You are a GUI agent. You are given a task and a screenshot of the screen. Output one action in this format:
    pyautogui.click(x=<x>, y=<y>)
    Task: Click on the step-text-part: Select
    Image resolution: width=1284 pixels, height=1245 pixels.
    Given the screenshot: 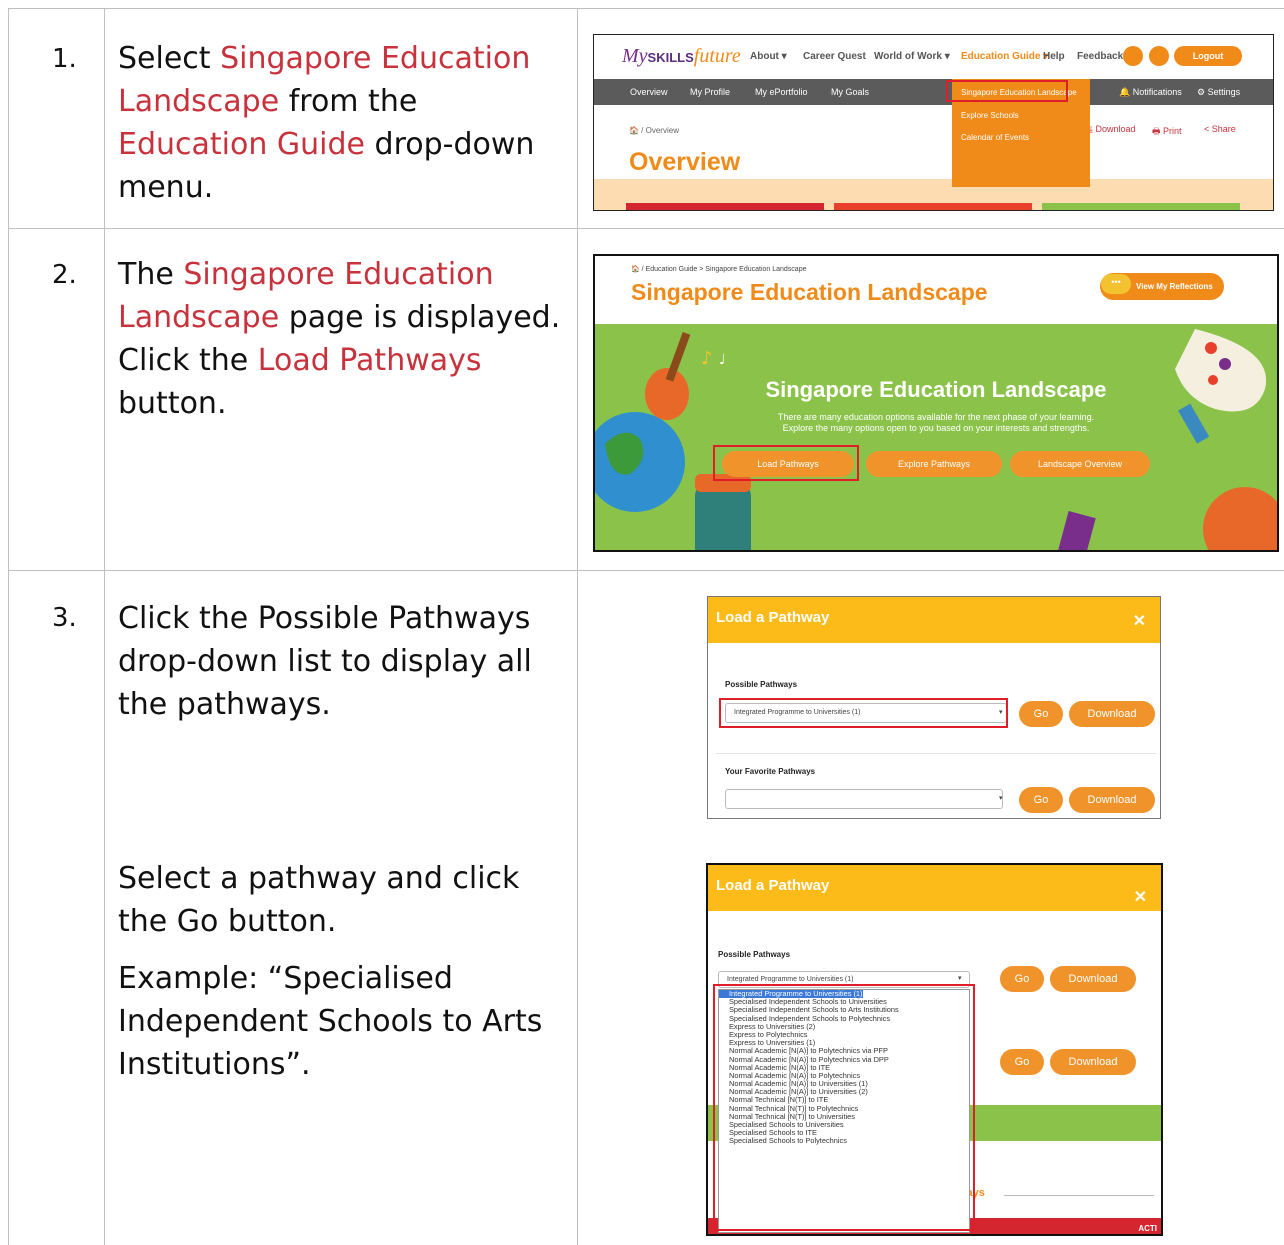 What is the action you would take?
    pyautogui.click(x=169, y=58)
    